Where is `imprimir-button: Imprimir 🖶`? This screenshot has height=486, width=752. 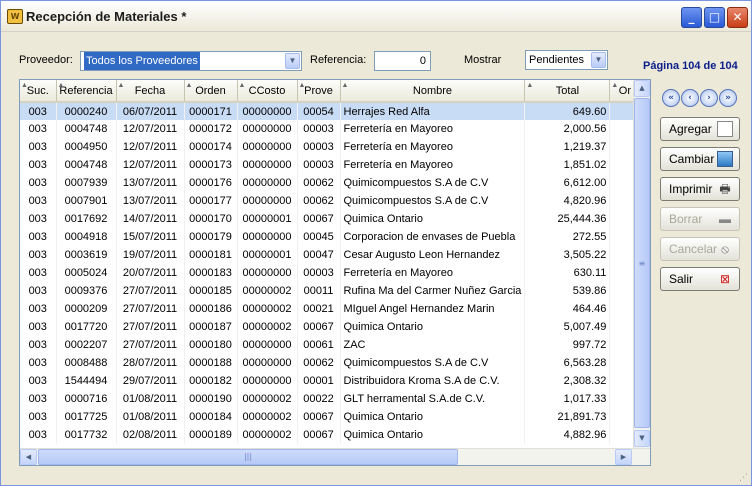 imprimir-button: Imprimir 🖶 is located at coordinates (700, 189).